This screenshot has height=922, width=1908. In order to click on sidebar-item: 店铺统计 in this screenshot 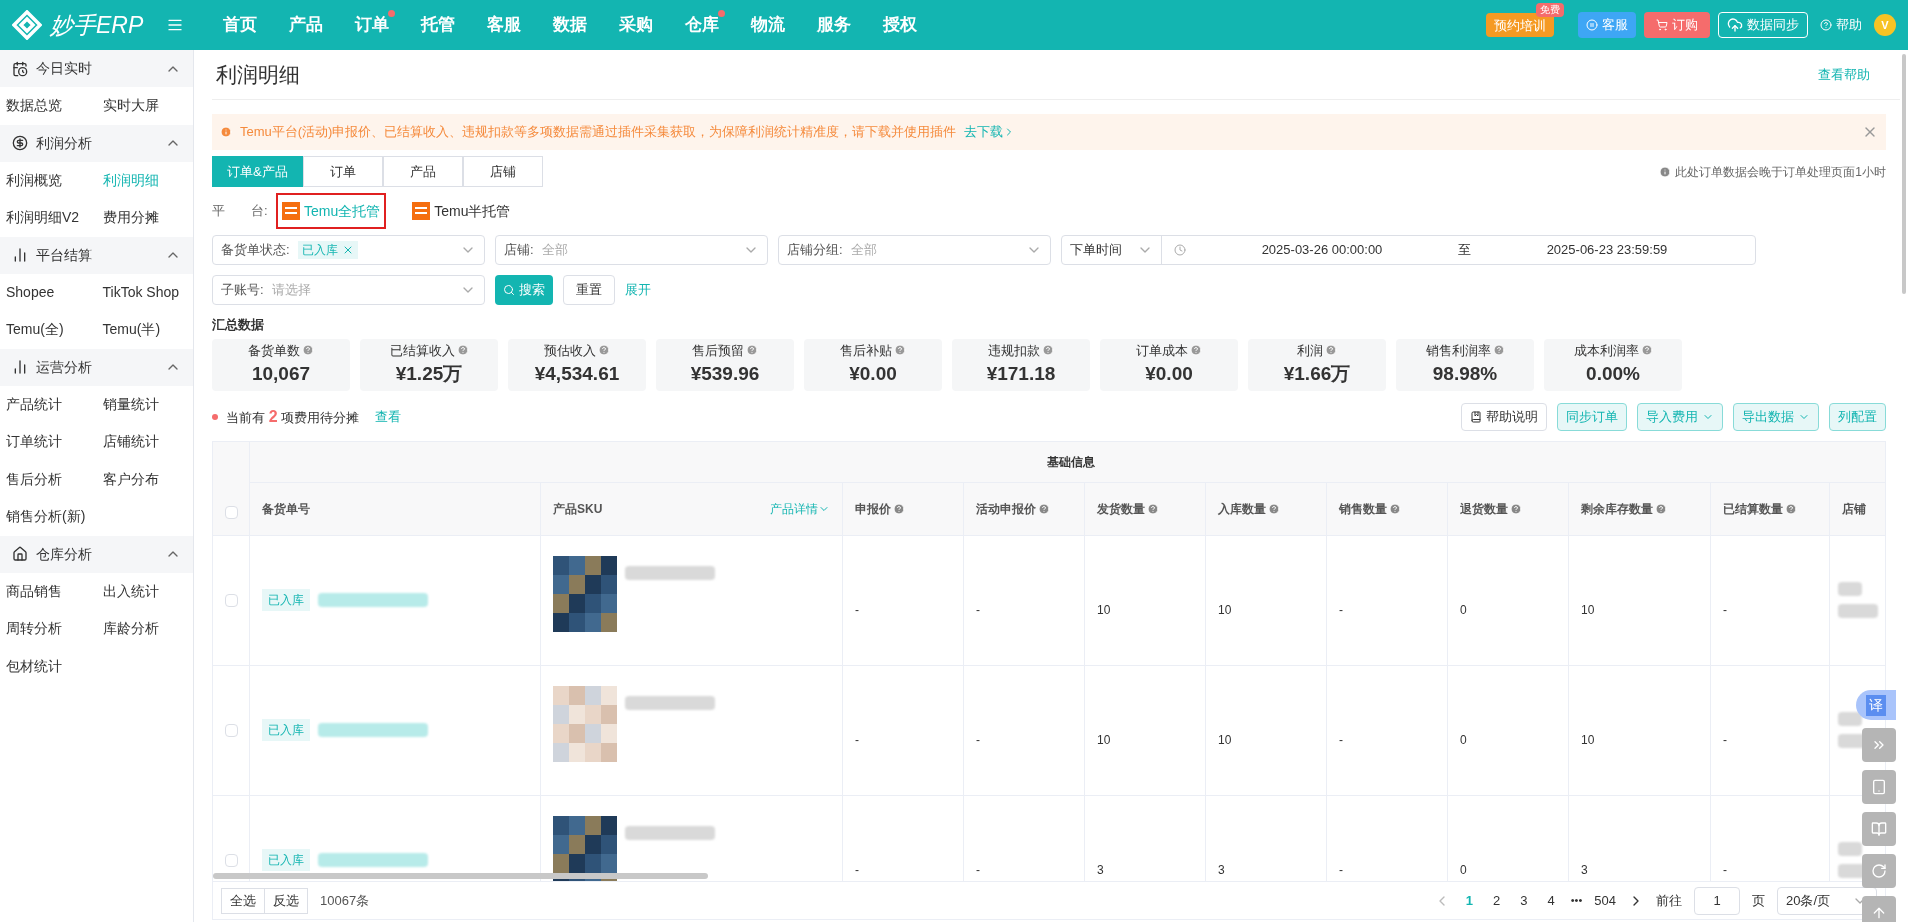, I will do `click(144, 442)`.